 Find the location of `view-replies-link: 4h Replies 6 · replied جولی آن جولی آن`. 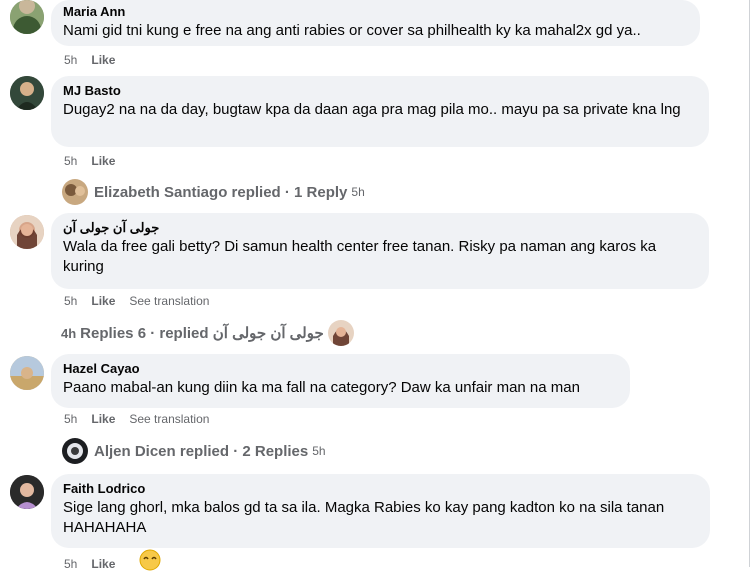

view-replies-link: 4h Replies 6 · replied جولی آن جولی آن is located at coordinates (207, 333).